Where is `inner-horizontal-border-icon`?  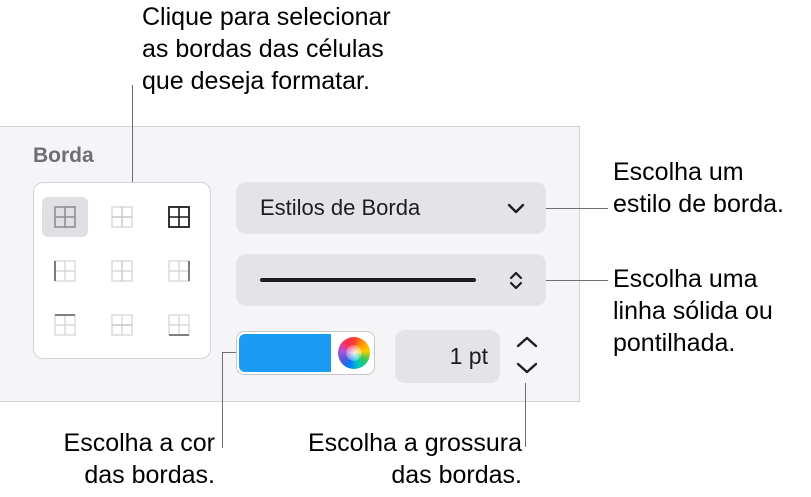 inner-horizontal-border-icon is located at coordinates (122, 325).